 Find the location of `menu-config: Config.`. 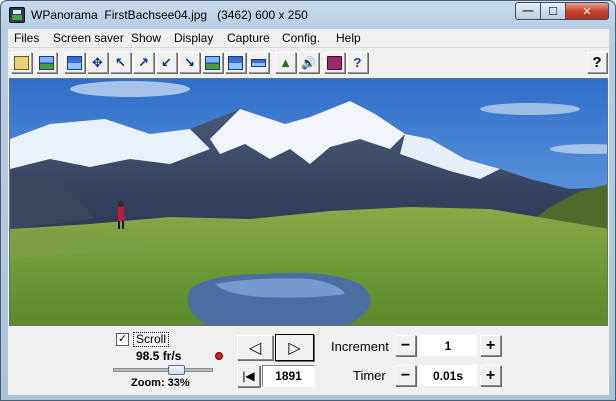

menu-config: Config. is located at coordinates (301, 38).